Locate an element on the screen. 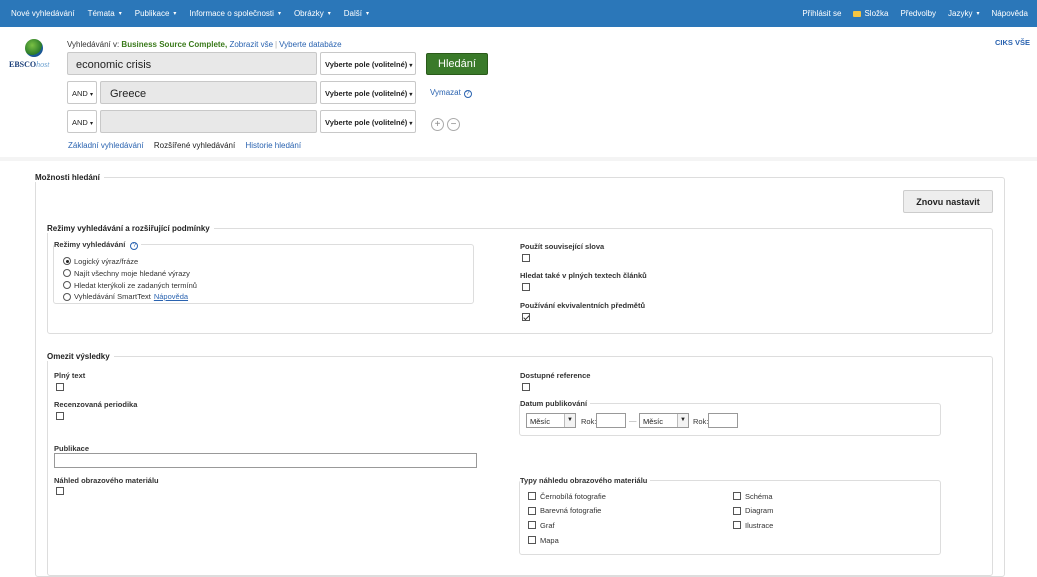 This screenshot has width=1037, height=577. references-checkbox is located at coordinates (526, 387).